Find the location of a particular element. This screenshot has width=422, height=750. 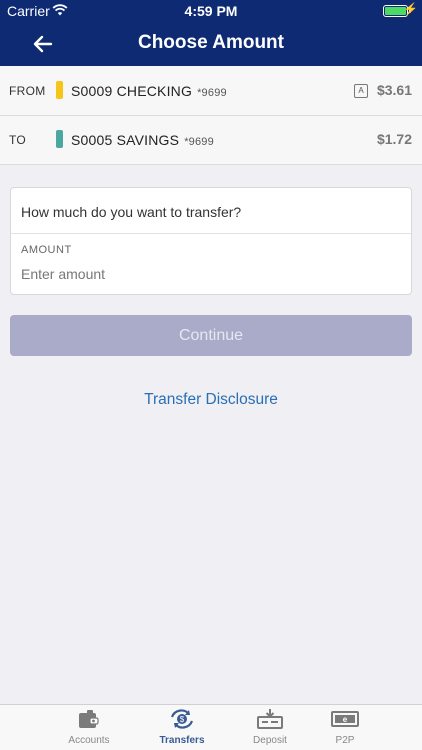

to-account-balance: $1.72 is located at coordinates (394, 139).